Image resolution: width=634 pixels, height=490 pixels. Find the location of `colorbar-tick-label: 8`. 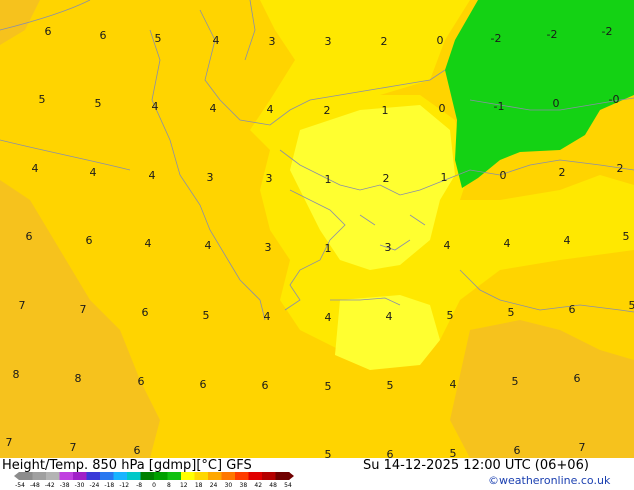

colorbar-tick-label: 8 is located at coordinates (168, 485).